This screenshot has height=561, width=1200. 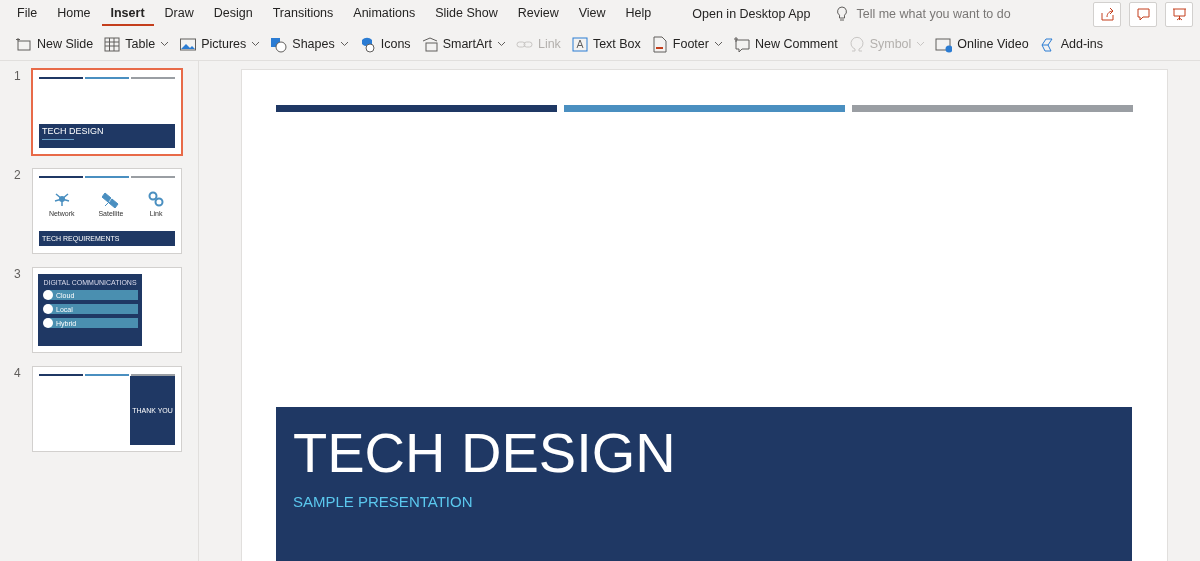 I want to click on table-icon, so click(x=112, y=44).